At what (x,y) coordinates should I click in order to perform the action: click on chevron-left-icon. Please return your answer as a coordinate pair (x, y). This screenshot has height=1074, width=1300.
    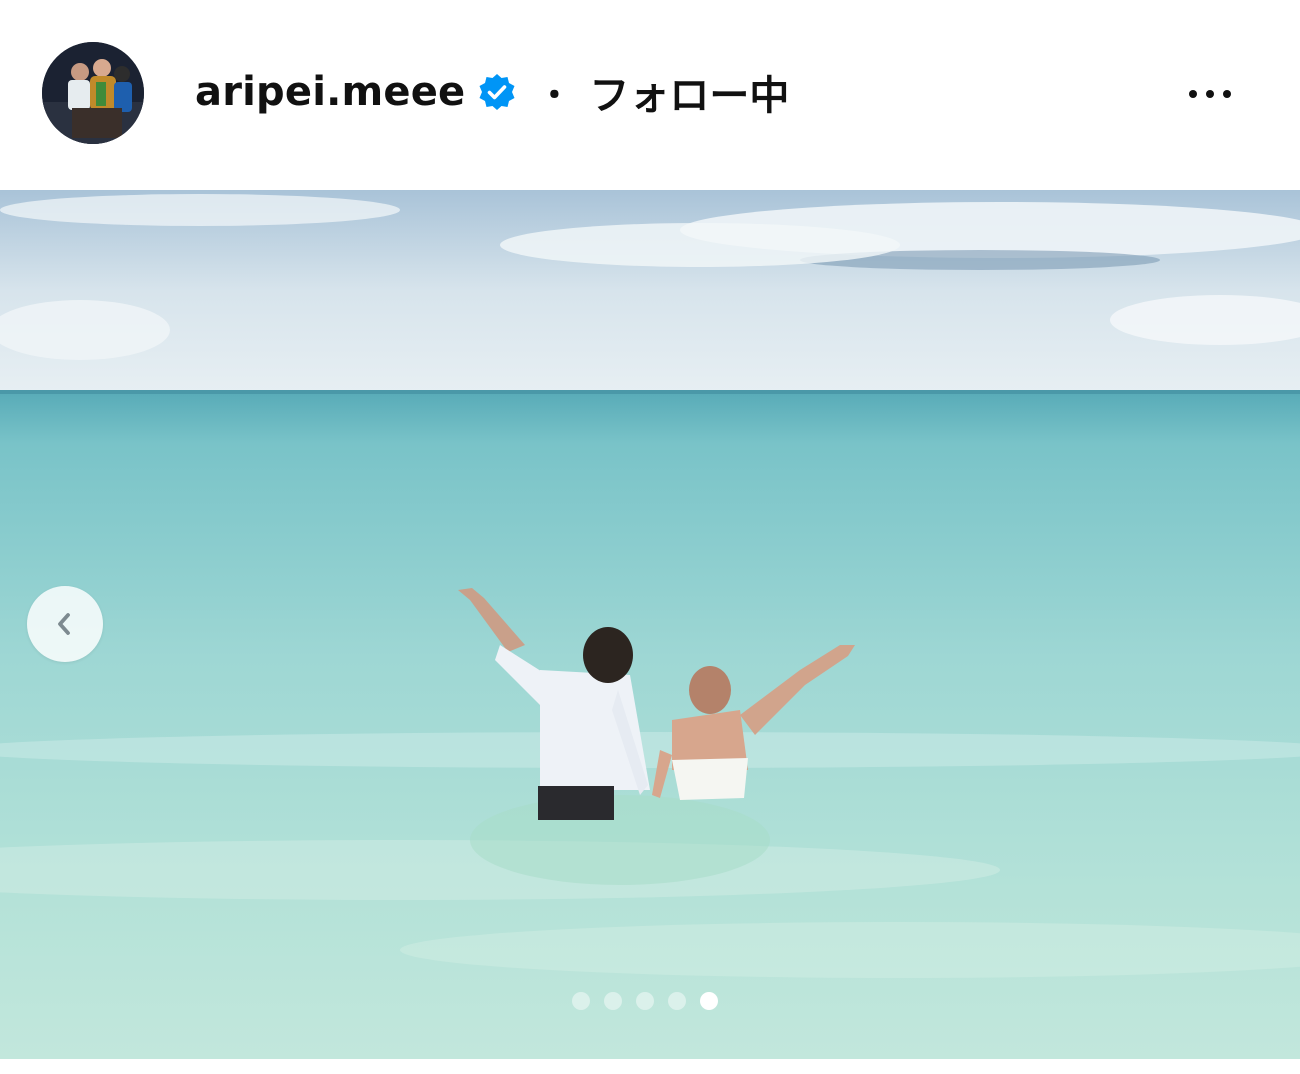
    Looking at the image, I should click on (64, 624).